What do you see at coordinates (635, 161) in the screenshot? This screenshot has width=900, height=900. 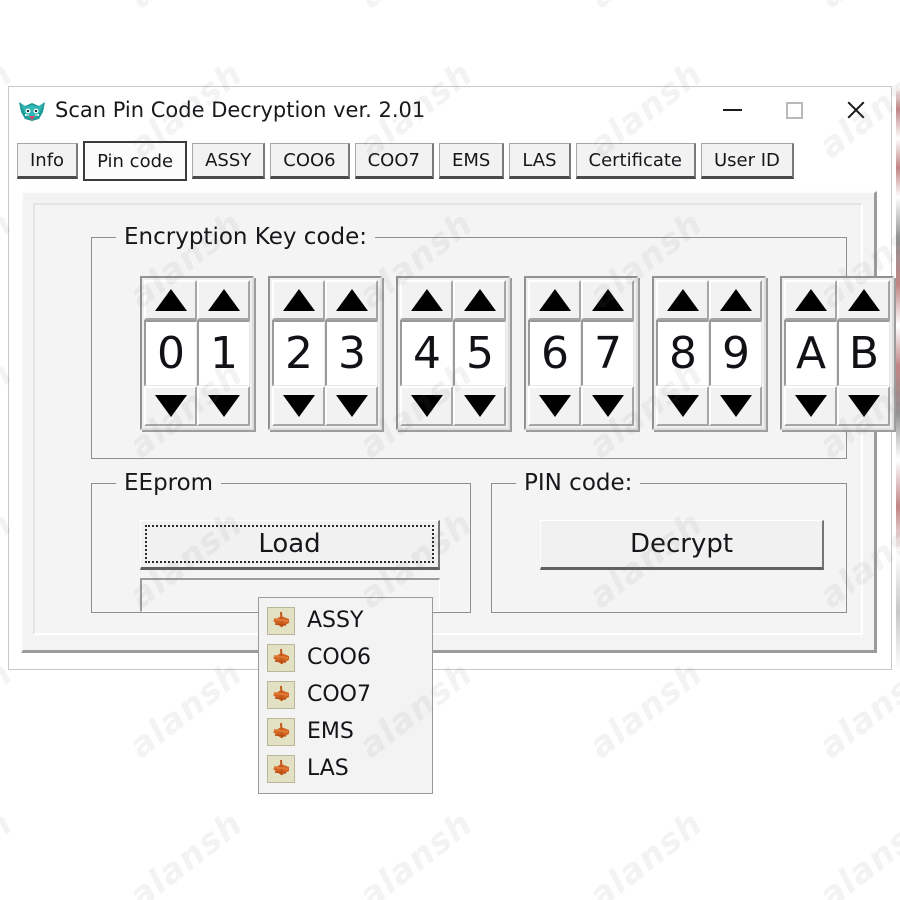 I see `tab-certificate: Certificate` at bounding box center [635, 161].